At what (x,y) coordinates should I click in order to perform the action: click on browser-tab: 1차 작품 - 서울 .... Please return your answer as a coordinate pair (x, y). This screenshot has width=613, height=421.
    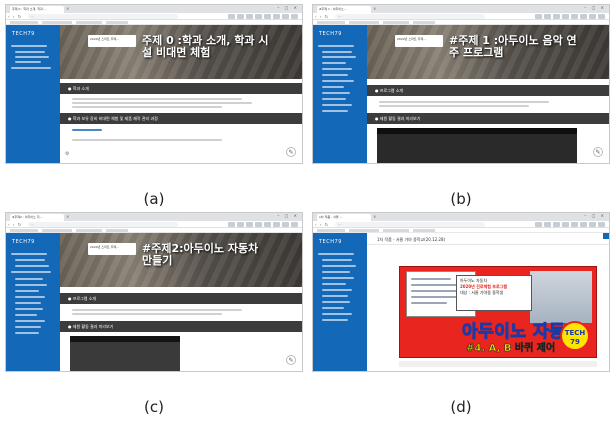
    Looking at the image, I should click on (344, 217).